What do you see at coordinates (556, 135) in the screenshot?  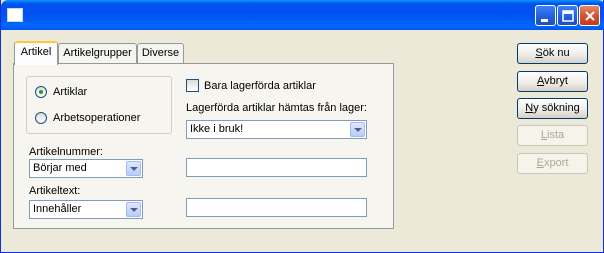 I see `list-button-label: ista` at bounding box center [556, 135].